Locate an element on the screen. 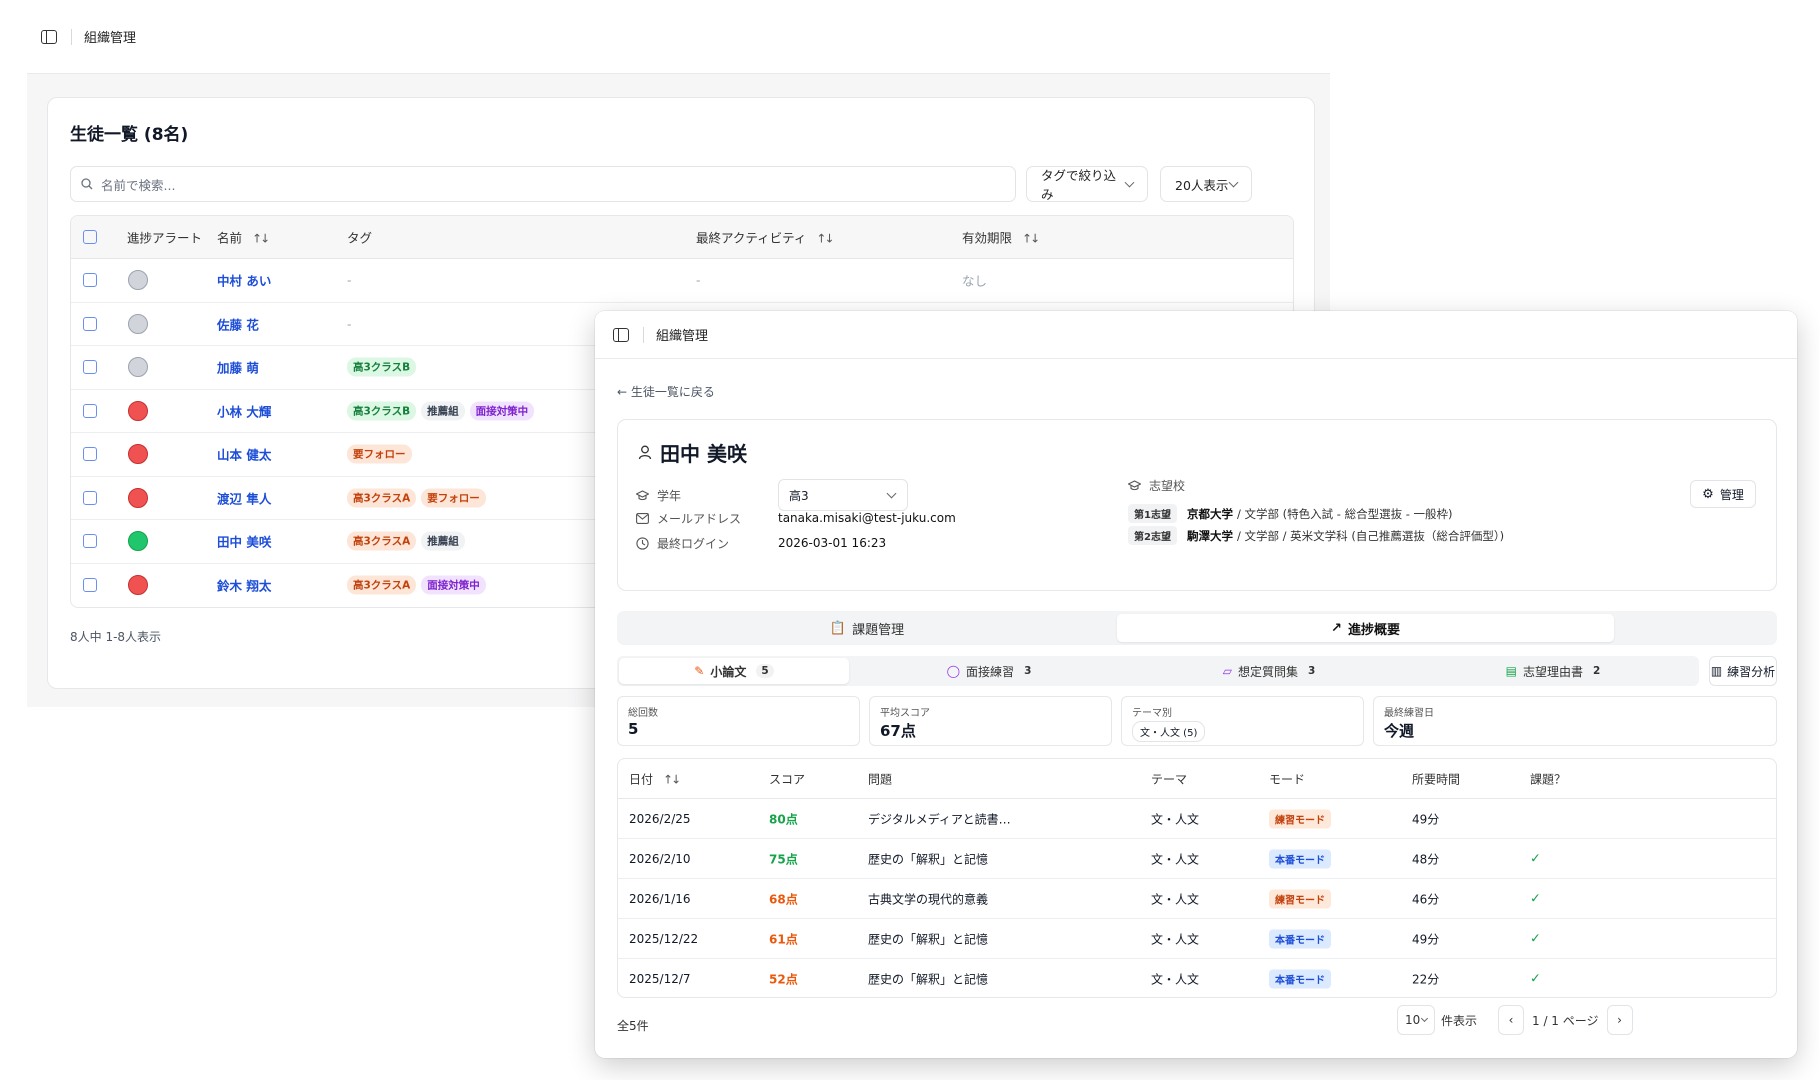  date-cell: 2025/12/22 is located at coordinates (664, 938).